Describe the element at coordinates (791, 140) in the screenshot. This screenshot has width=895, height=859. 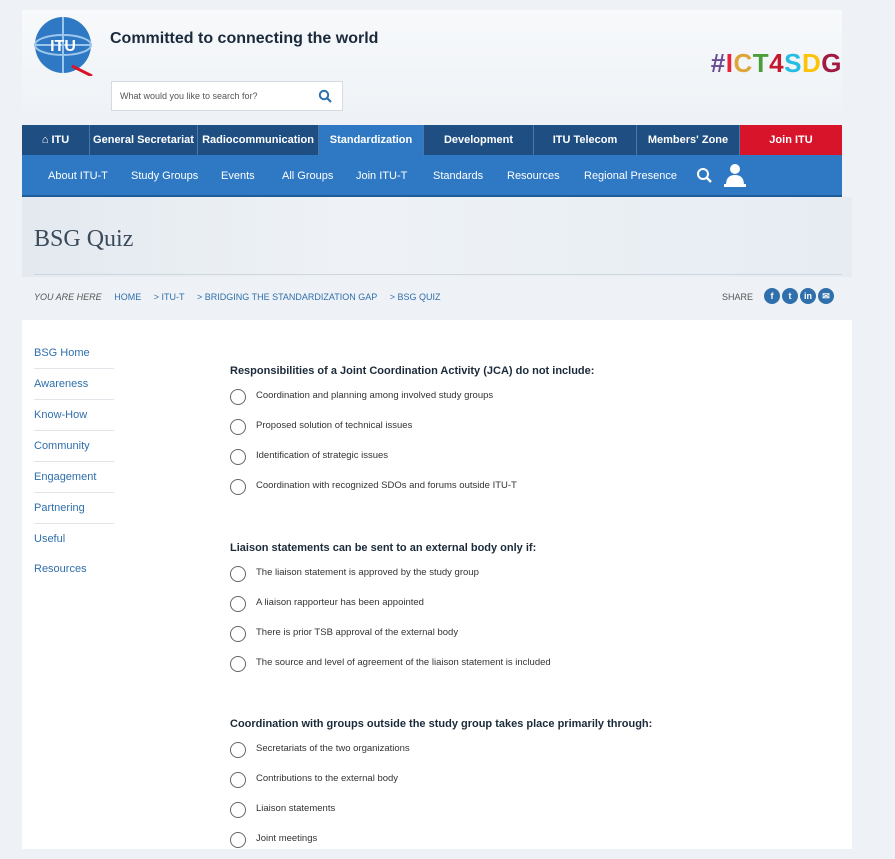
I see `nav-join-itu: Join ITU` at that location.